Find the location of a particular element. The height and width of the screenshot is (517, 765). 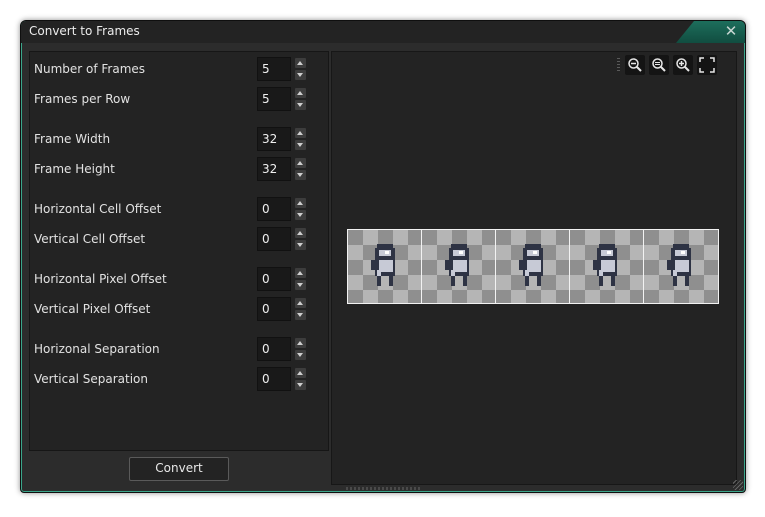

frames-per-row-spinner is located at coordinates (300, 99).